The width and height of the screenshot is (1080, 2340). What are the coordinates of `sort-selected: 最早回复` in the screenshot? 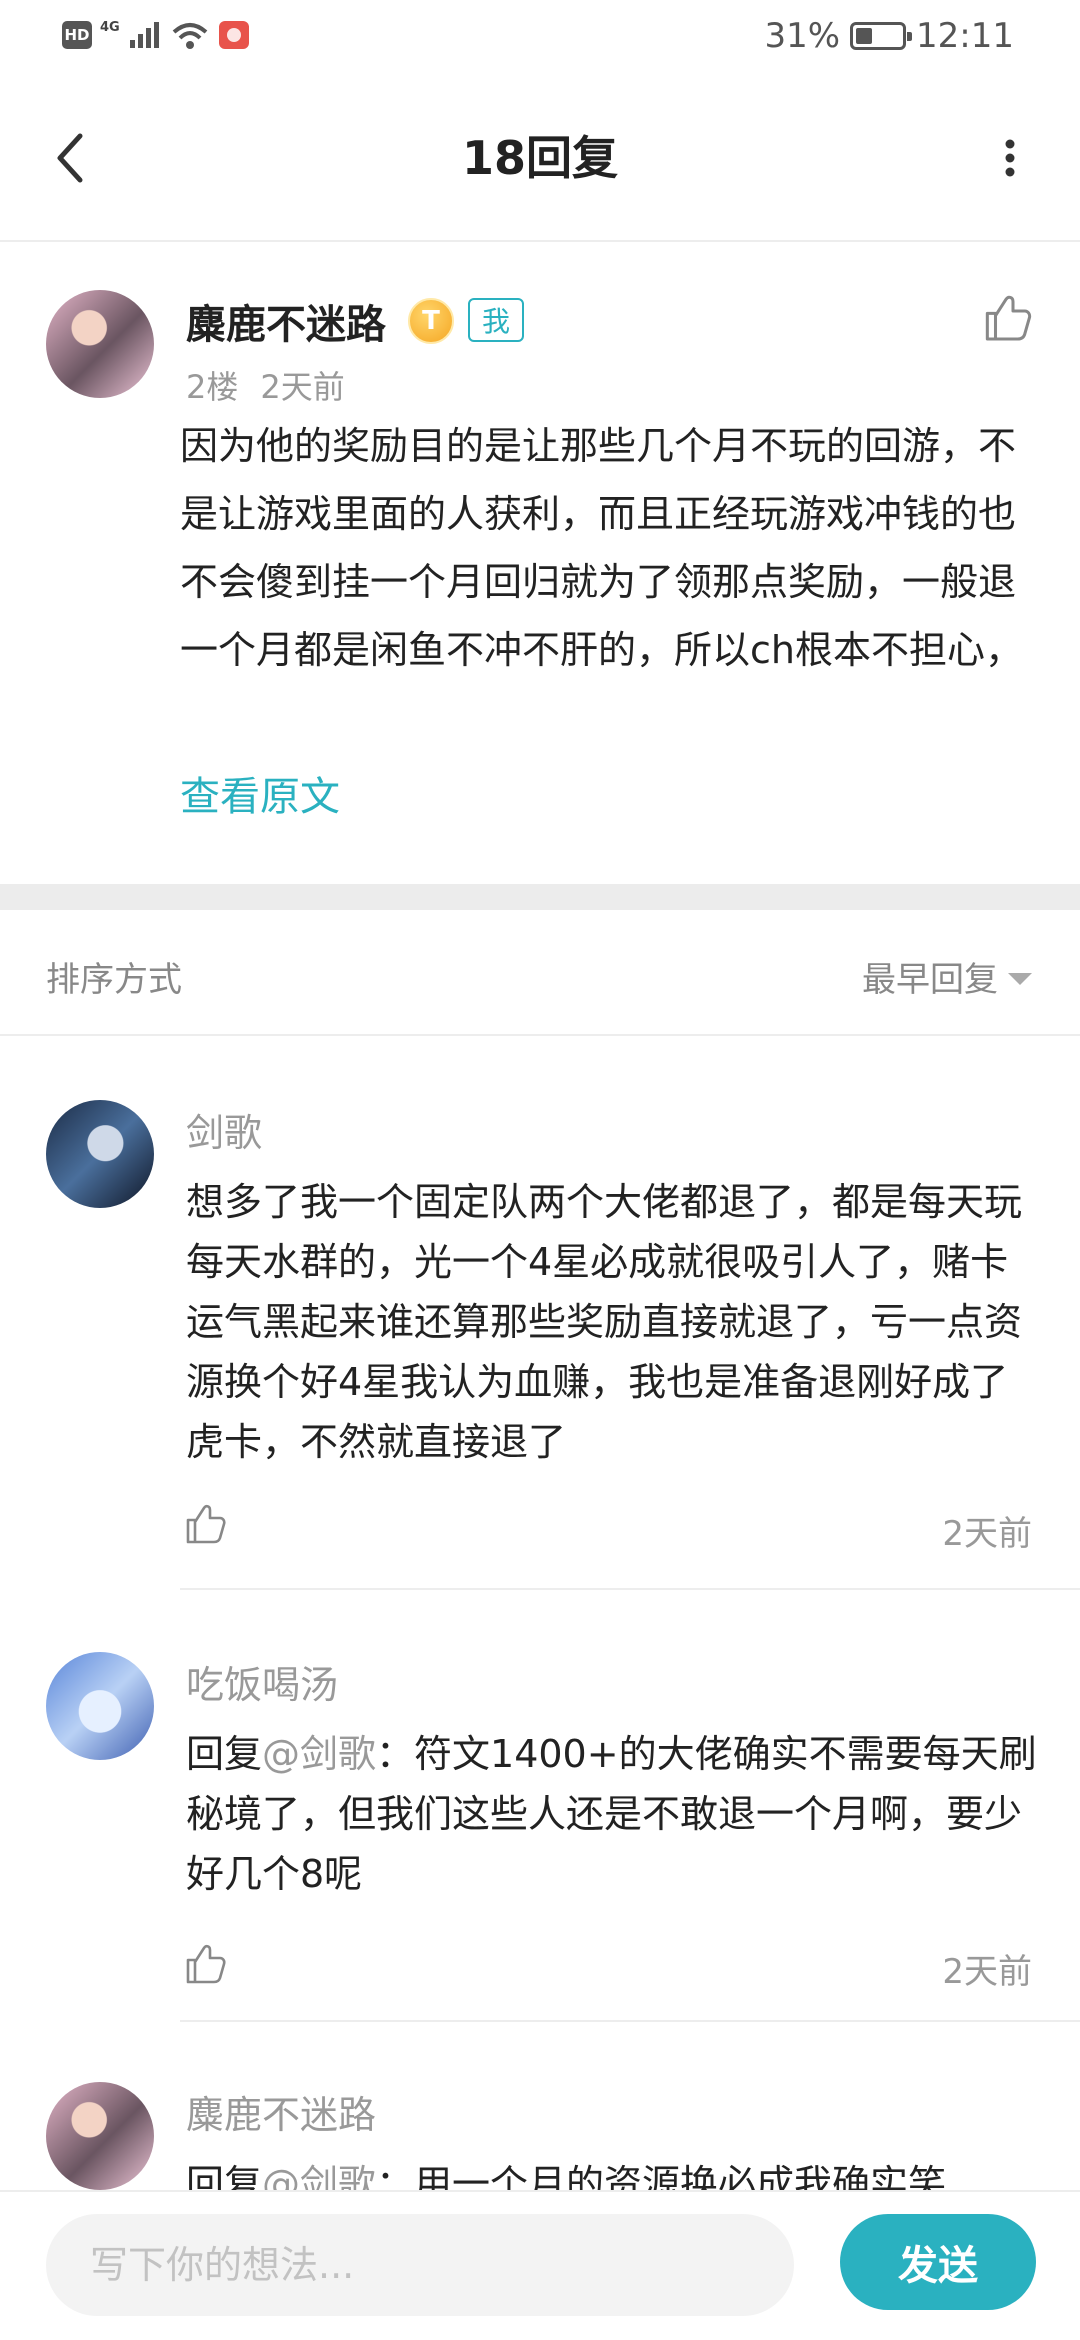 It's located at (930, 980).